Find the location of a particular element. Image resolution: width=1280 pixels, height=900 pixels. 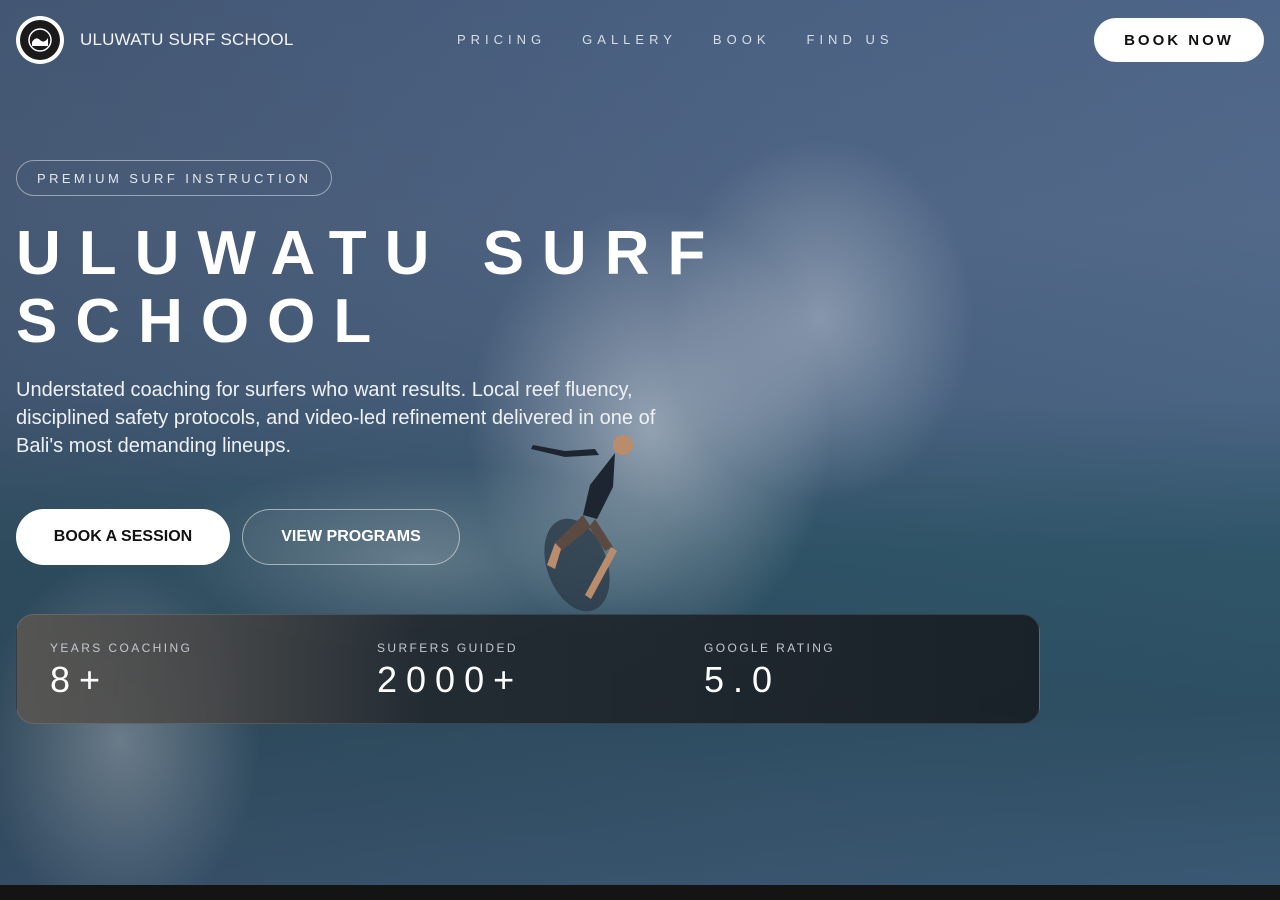

stat-value: 8+ is located at coordinates (80, 679).